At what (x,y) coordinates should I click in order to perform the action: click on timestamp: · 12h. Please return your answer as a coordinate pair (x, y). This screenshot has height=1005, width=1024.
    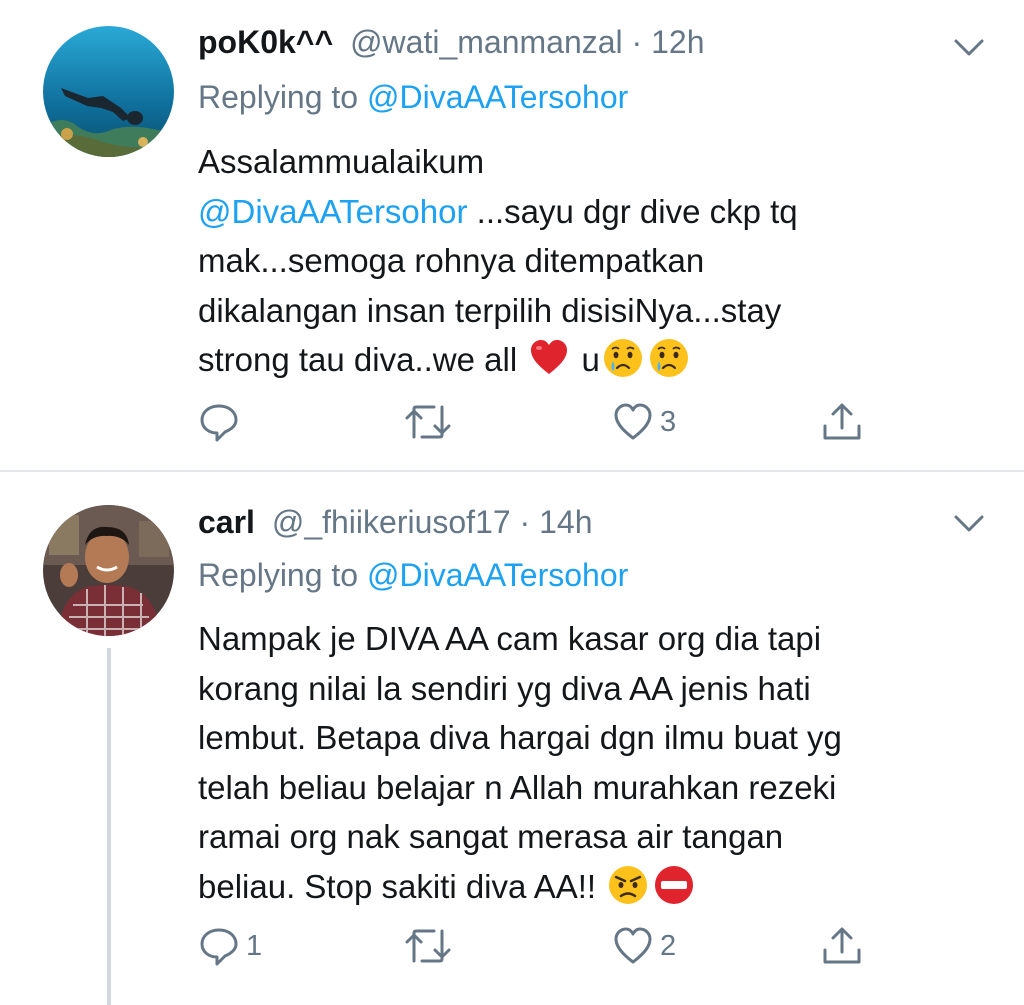
    Looking at the image, I should click on (668, 42).